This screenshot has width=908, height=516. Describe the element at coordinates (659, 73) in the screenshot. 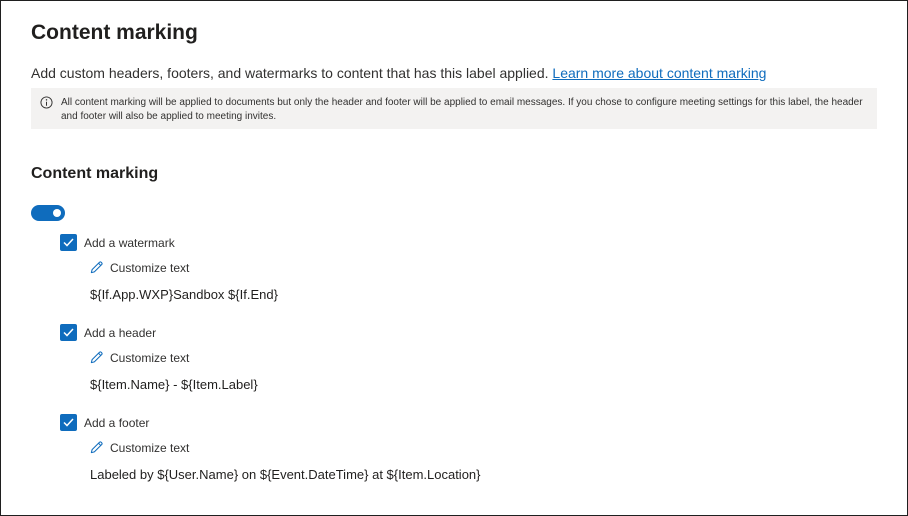

I see `learn-more-link: Learn more about content marking` at that location.